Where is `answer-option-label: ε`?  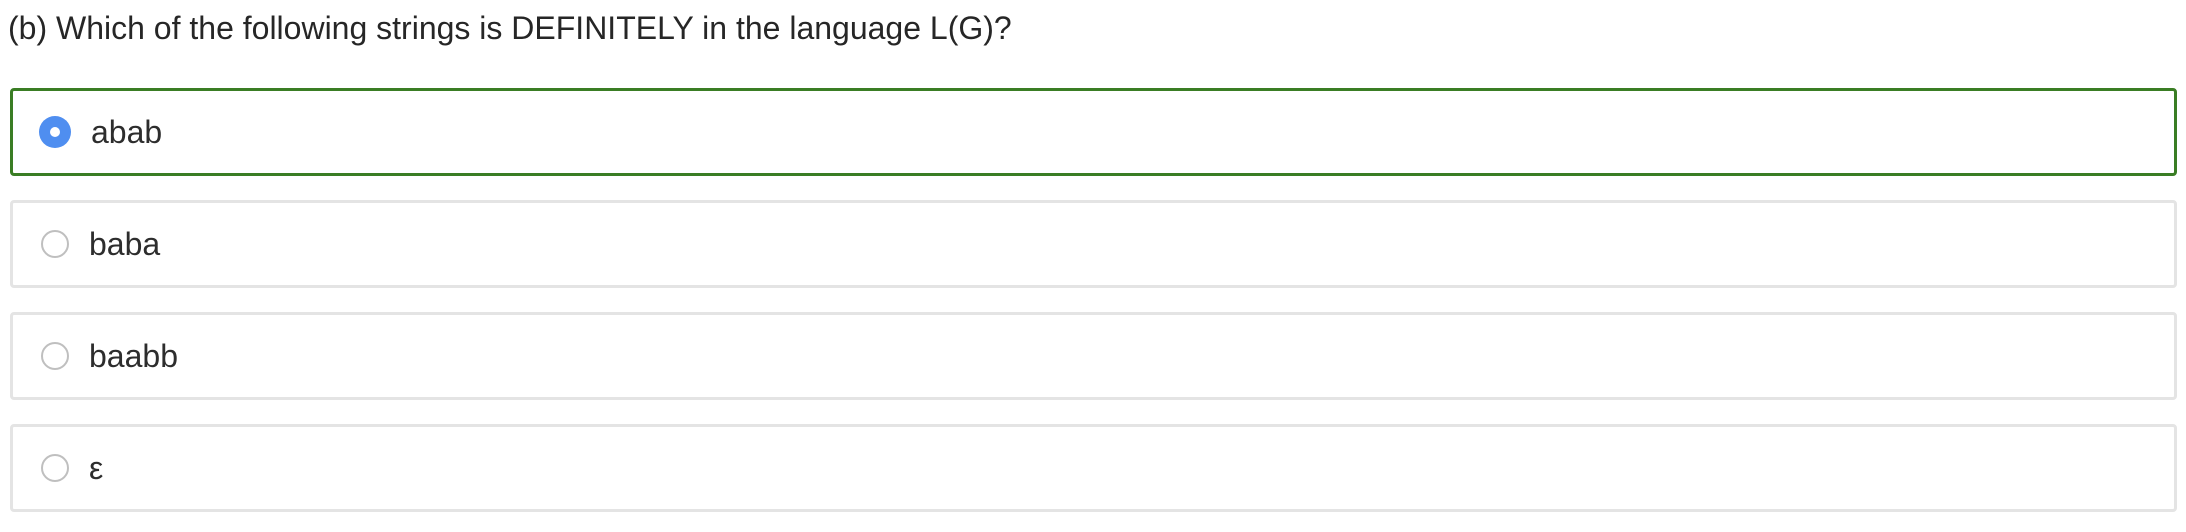
answer-option-label: ε is located at coordinates (96, 468).